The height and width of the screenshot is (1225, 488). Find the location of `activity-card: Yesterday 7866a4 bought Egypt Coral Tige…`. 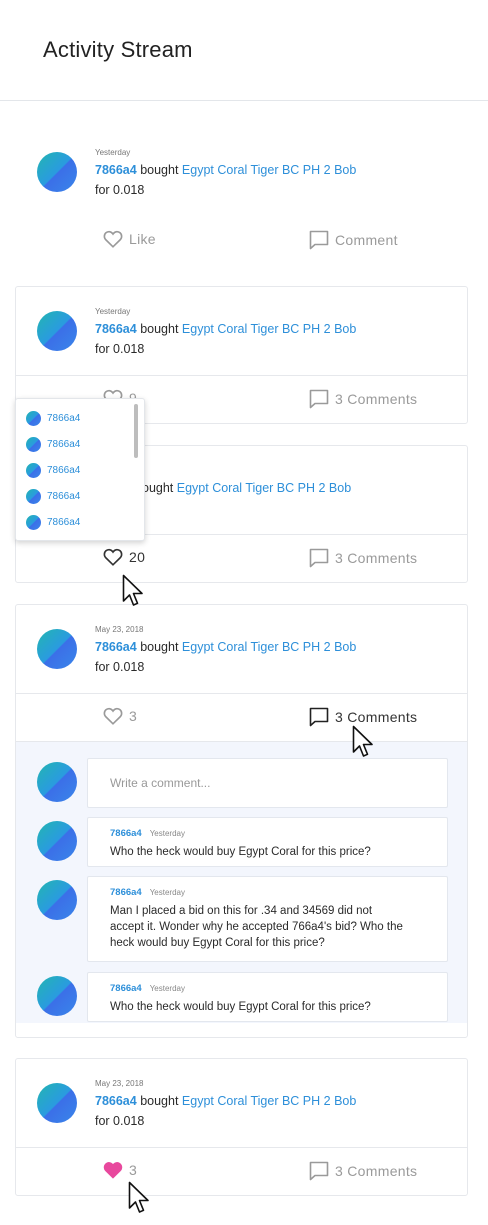

activity-card: Yesterday 7866a4 bought Egypt Coral Tige… is located at coordinates (241, 195).